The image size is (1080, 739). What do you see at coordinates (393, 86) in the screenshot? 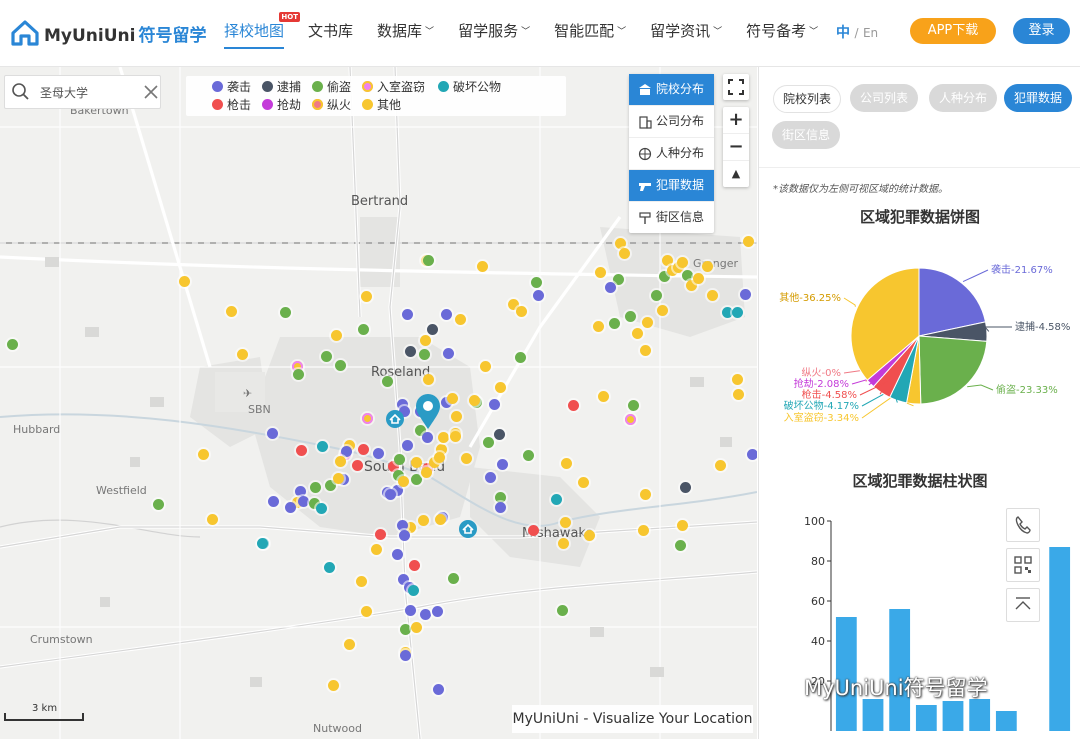
I see `legend-item: 入室盗窃` at bounding box center [393, 86].